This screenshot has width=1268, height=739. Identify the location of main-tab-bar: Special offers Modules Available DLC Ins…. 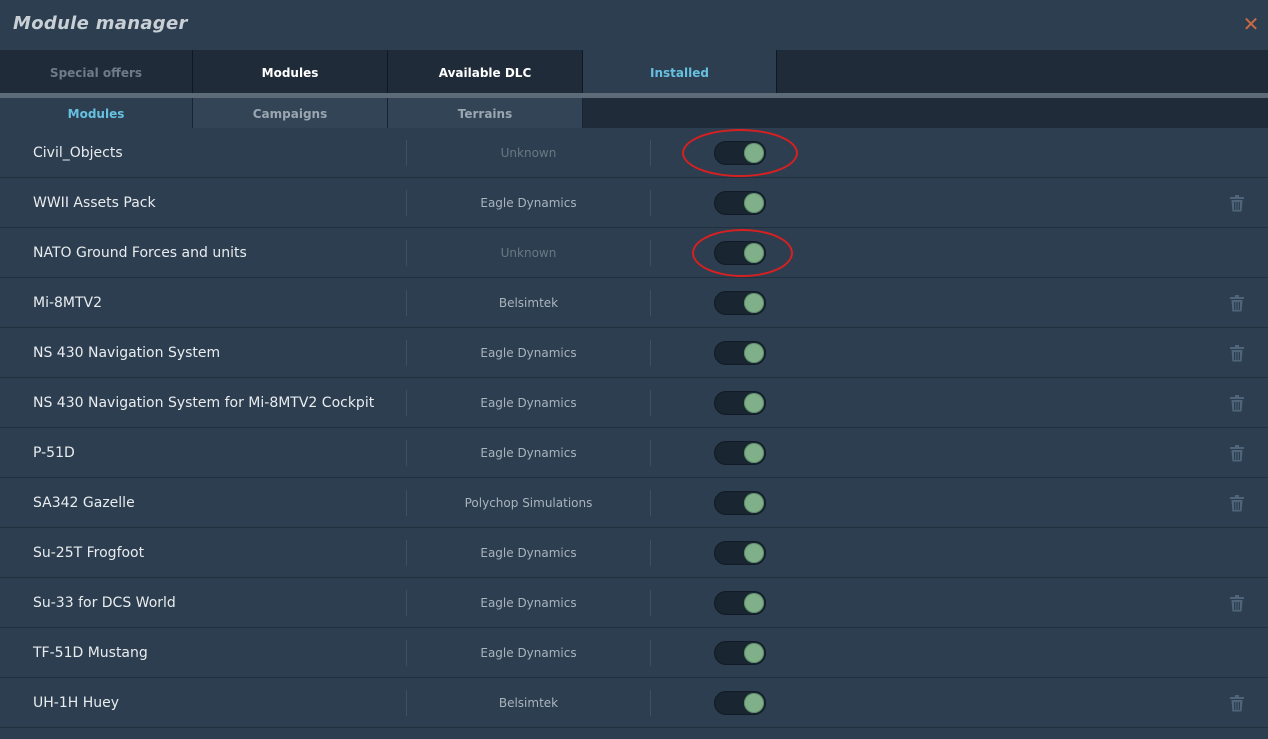
(634, 74).